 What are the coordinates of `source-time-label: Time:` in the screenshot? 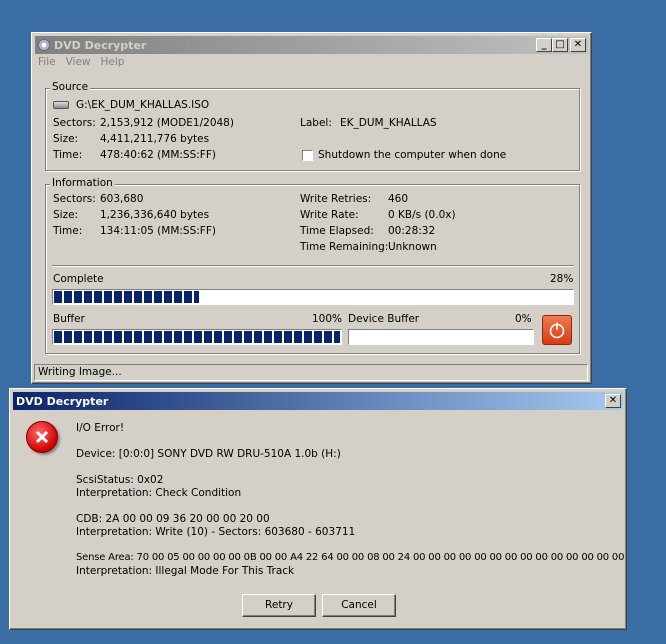 It's located at (68, 155).